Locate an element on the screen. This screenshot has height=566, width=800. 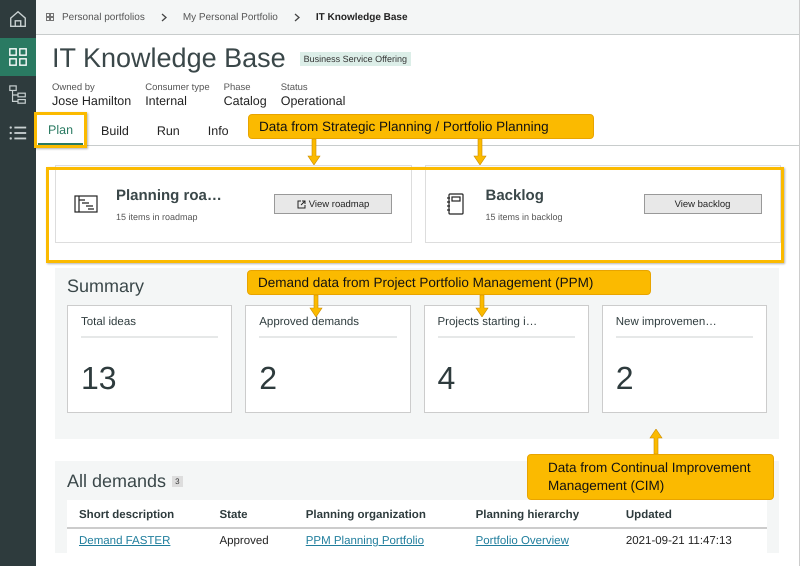
field-value: Catalog is located at coordinates (245, 101).